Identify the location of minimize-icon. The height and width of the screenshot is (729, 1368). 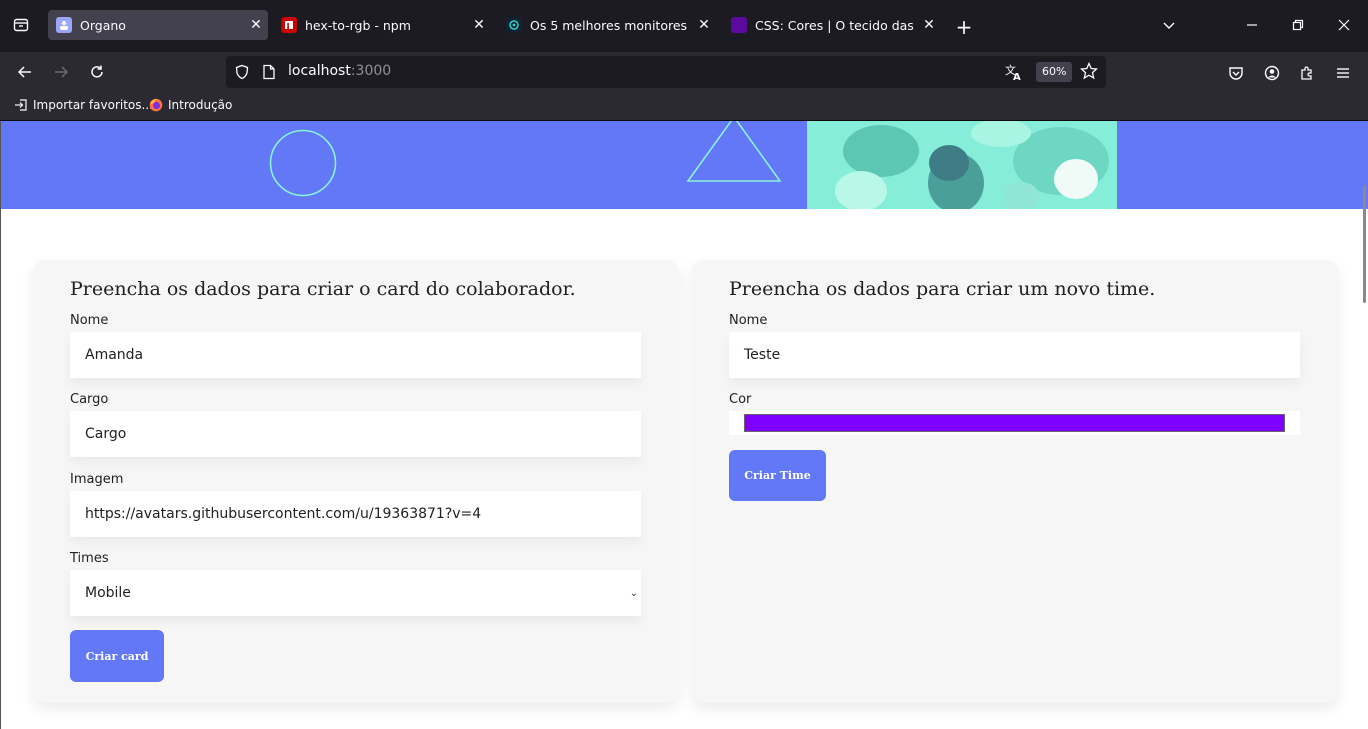
(1252, 25).